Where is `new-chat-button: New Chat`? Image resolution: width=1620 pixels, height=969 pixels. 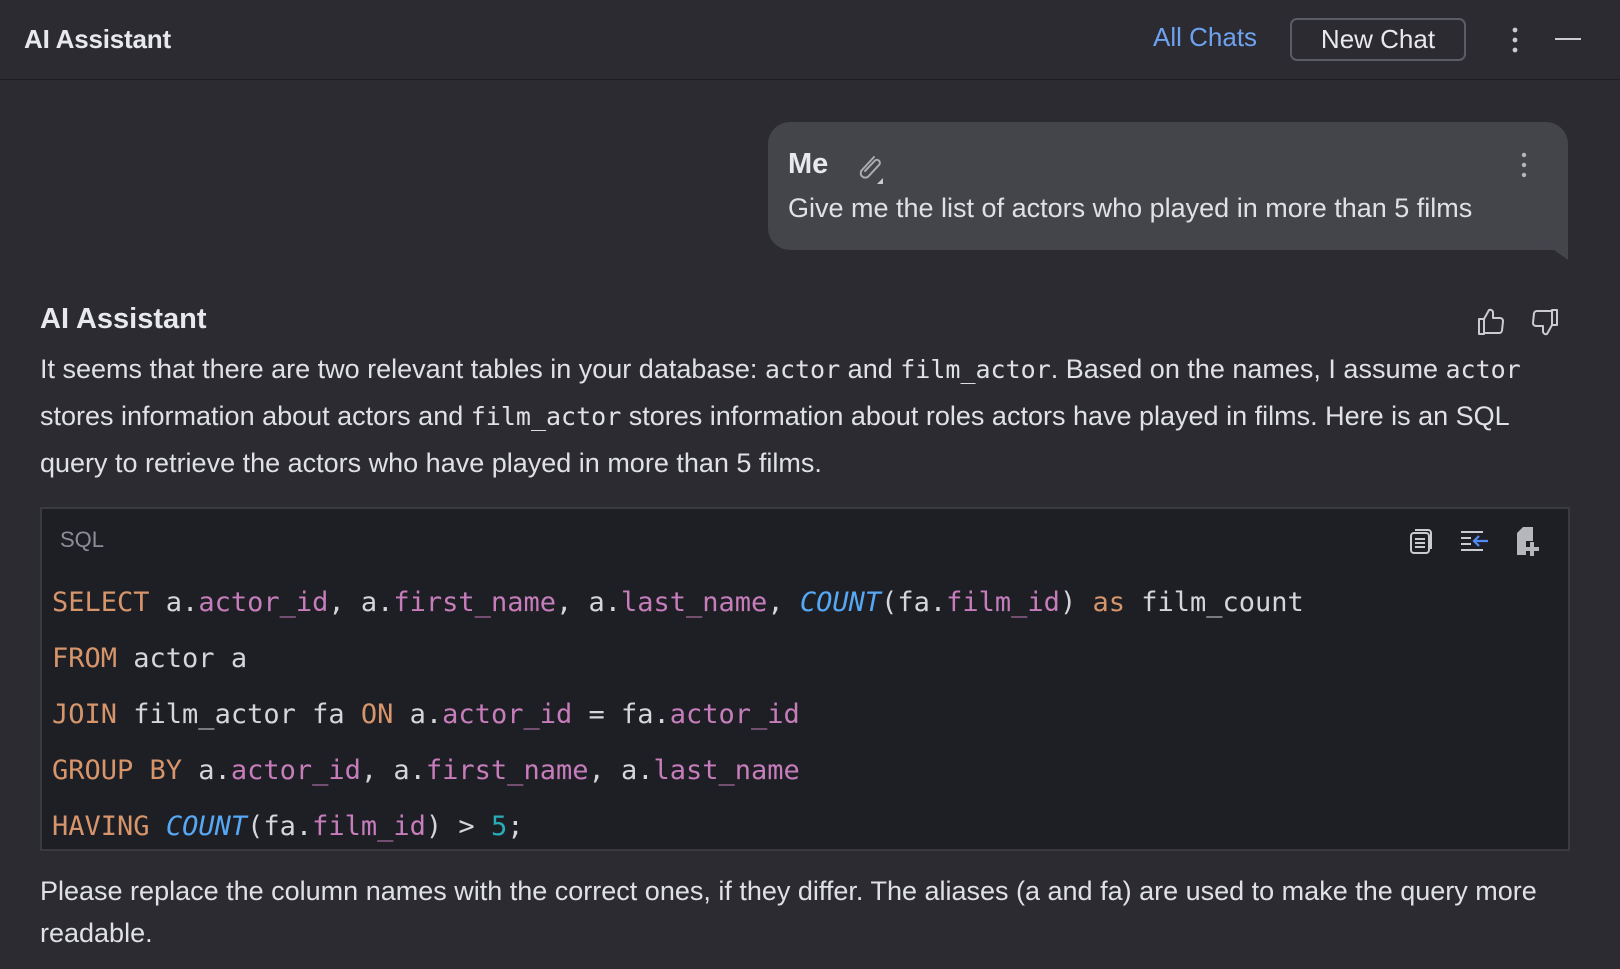 new-chat-button: New Chat is located at coordinates (1378, 39).